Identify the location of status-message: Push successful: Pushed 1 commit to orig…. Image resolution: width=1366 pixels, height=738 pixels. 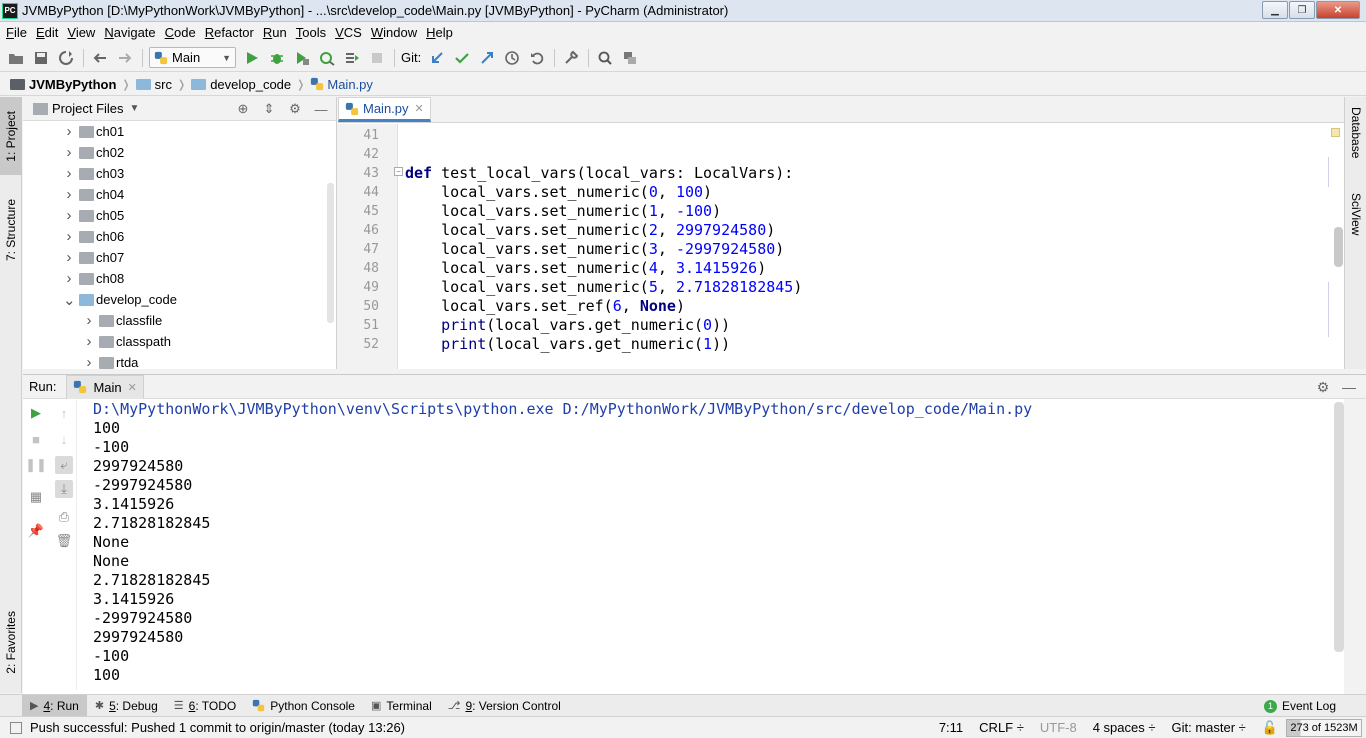
(484, 727).